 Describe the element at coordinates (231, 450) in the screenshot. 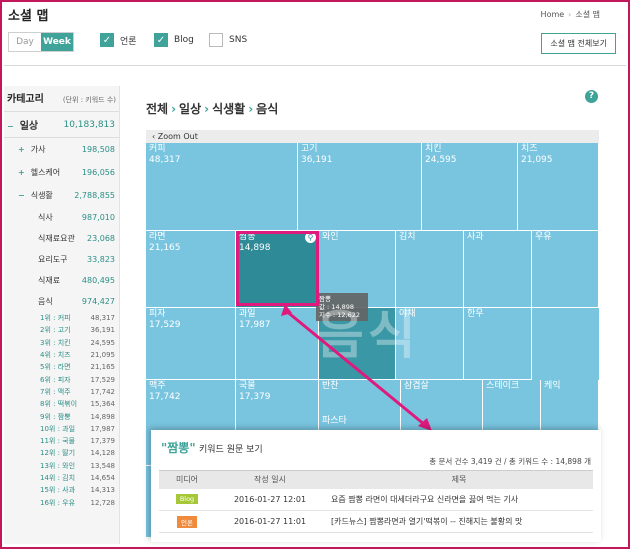

I see `popup-title: 키워드 원문 보기` at that location.